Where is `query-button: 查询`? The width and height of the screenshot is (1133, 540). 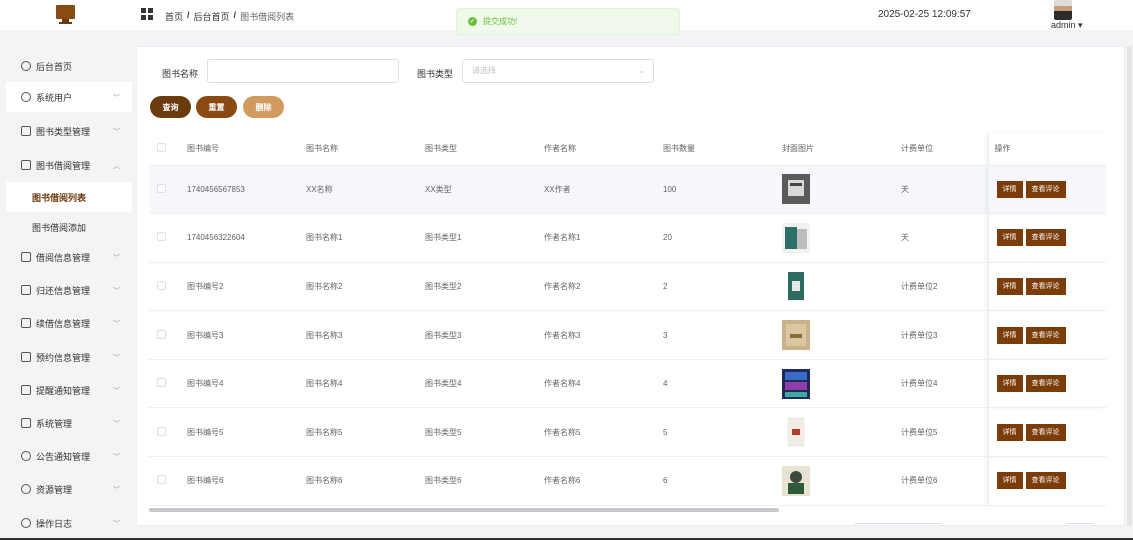
query-button: 查询 is located at coordinates (170, 107).